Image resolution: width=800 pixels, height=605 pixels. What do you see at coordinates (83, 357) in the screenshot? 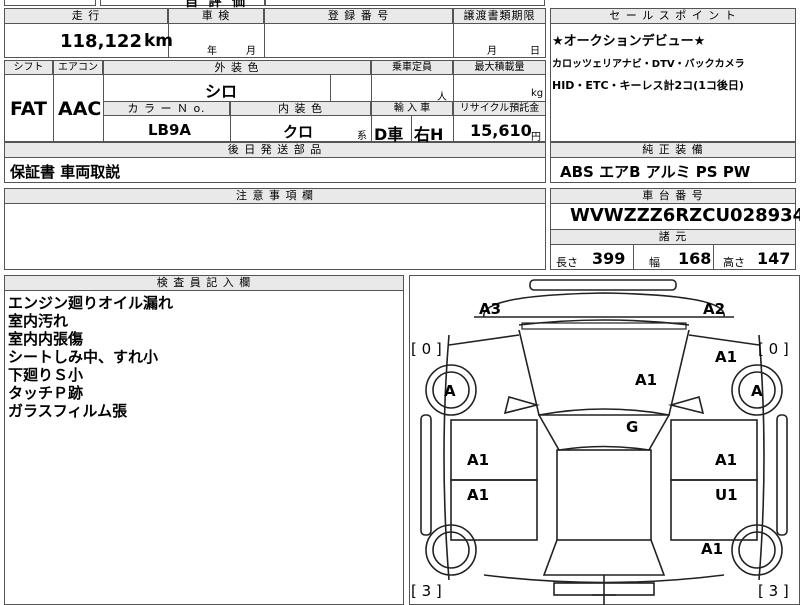
I see `inspector-note: シートしみ中、すれ小` at bounding box center [83, 357].